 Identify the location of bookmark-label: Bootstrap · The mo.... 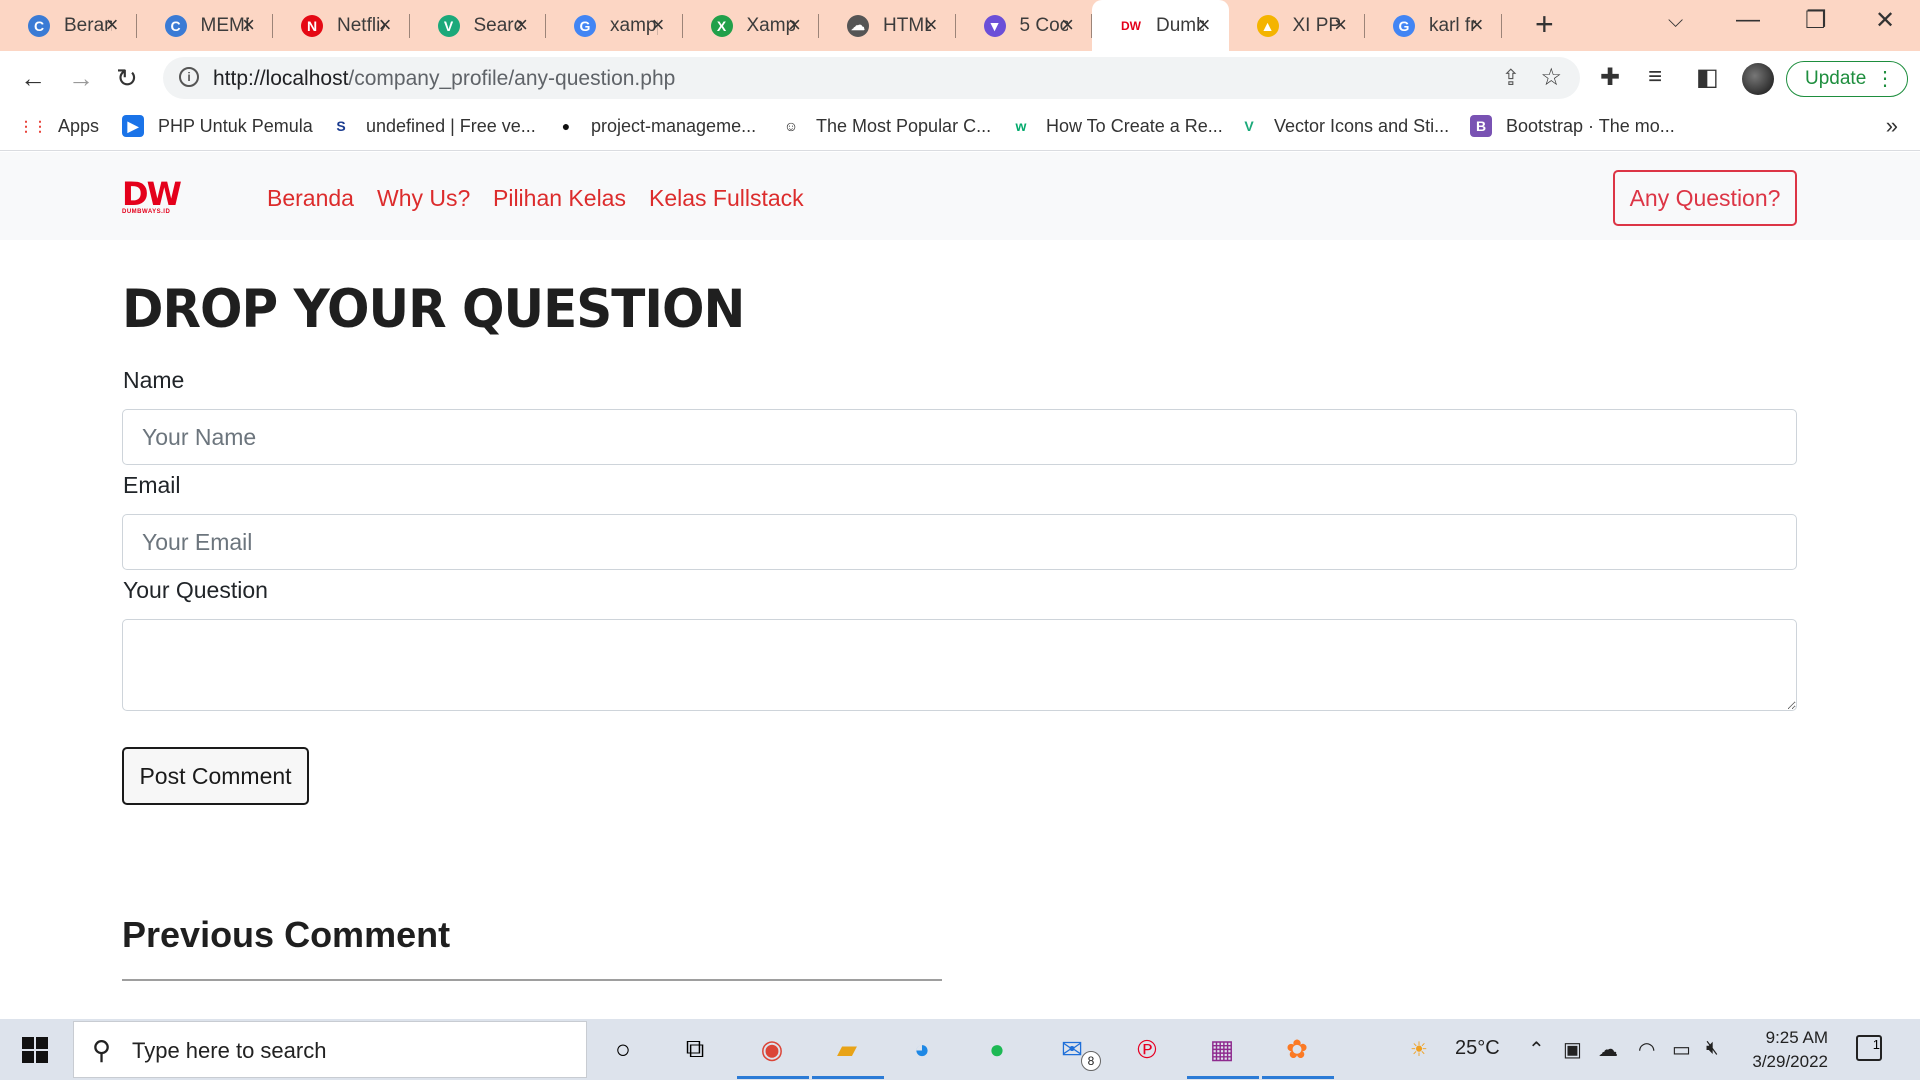
(1590, 125).